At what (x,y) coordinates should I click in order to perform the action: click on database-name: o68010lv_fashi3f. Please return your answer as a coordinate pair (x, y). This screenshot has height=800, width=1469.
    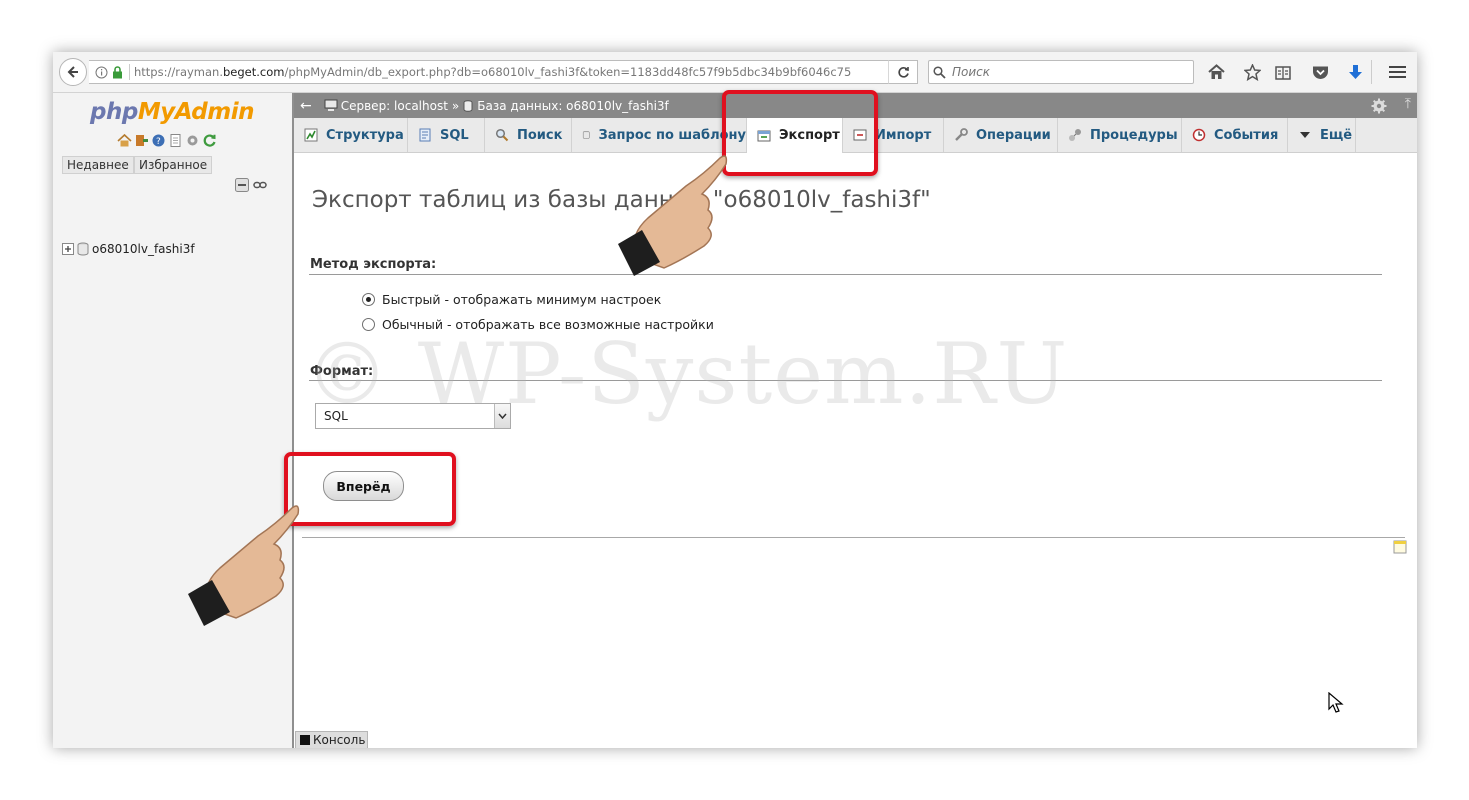
    Looking at the image, I should click on (143, 249).